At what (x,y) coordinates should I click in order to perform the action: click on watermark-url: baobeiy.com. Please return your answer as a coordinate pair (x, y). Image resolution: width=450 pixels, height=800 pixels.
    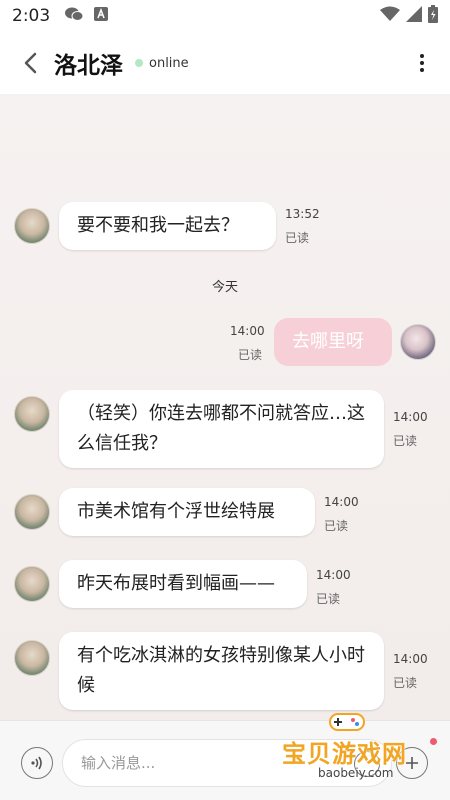
    Looking at the image, I should click on (356, 773).